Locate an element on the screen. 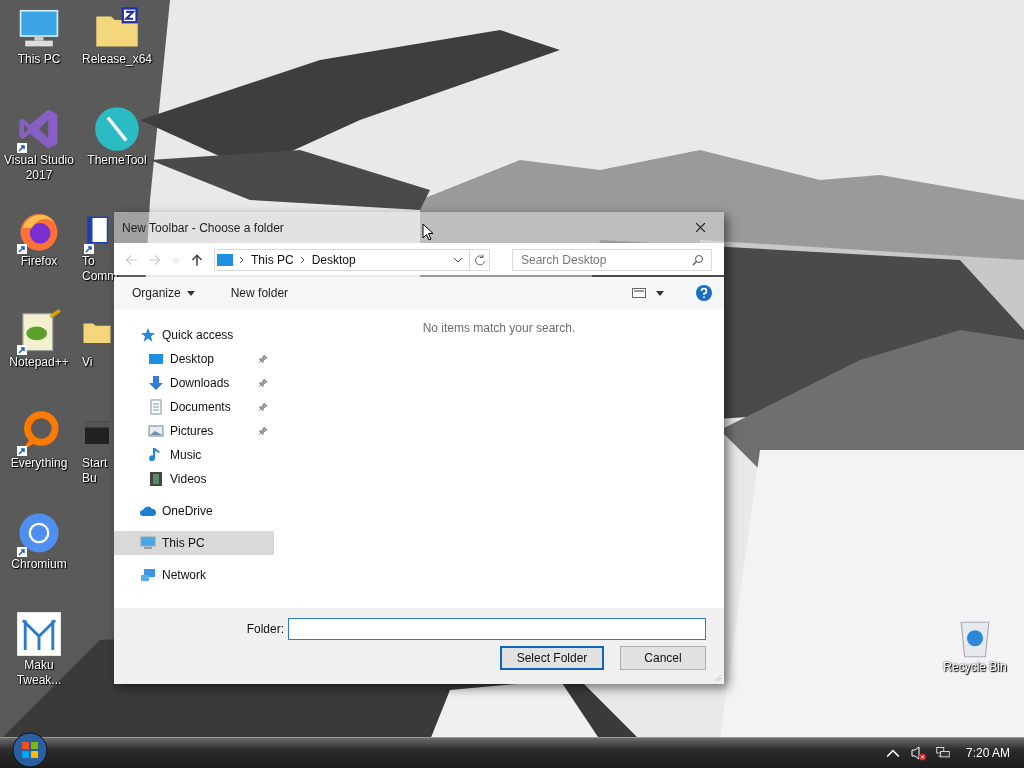  desktop-icon-label: ThemeTool is located at coordinates (117, 160).